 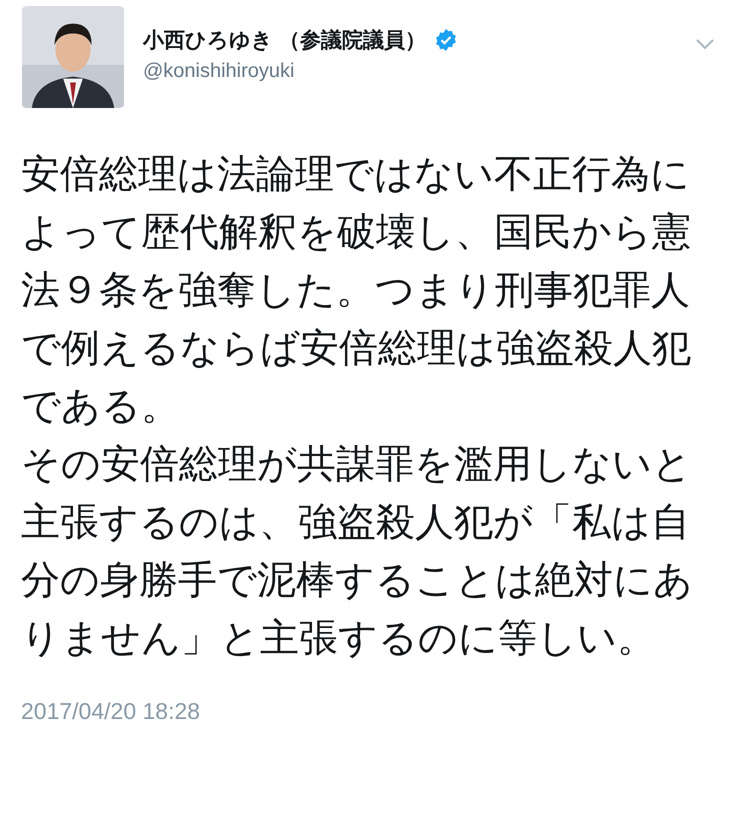 I want to click on timestamp: 2017/04/20 18:28, so click(x=111, y=711).